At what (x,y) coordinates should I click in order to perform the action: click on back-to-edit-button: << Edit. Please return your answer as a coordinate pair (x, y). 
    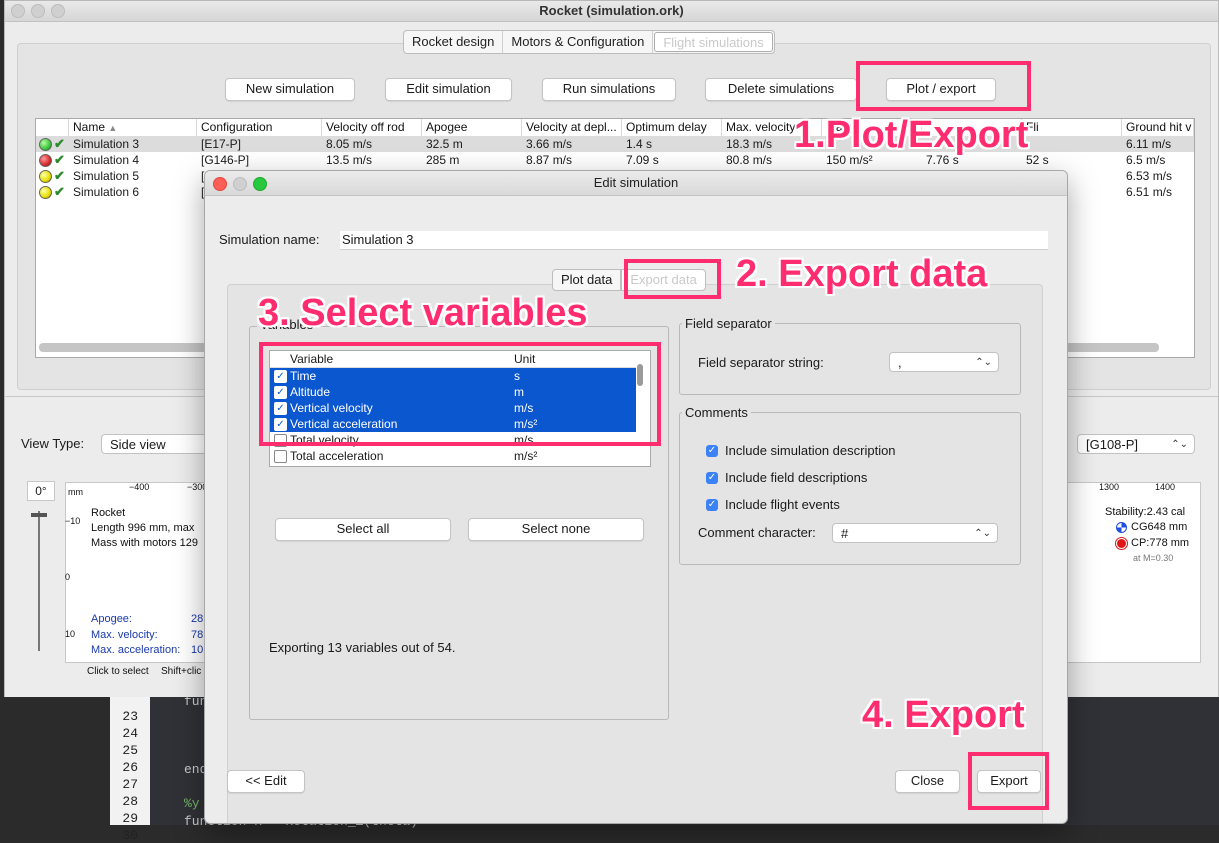
    Looking at the image, I should click on (266, 781).